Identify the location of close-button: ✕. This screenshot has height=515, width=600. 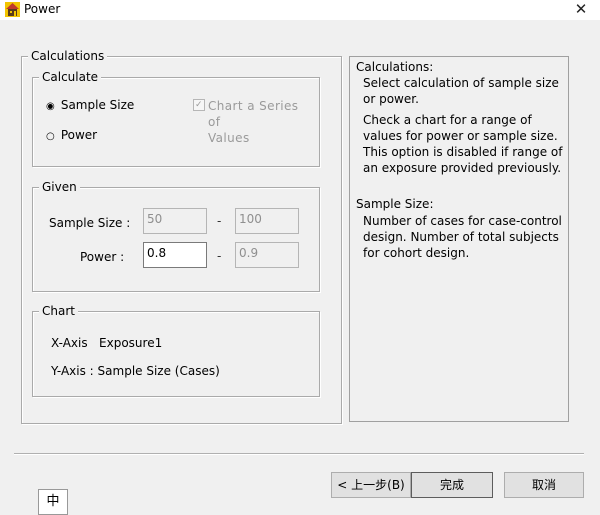
(581, 10).